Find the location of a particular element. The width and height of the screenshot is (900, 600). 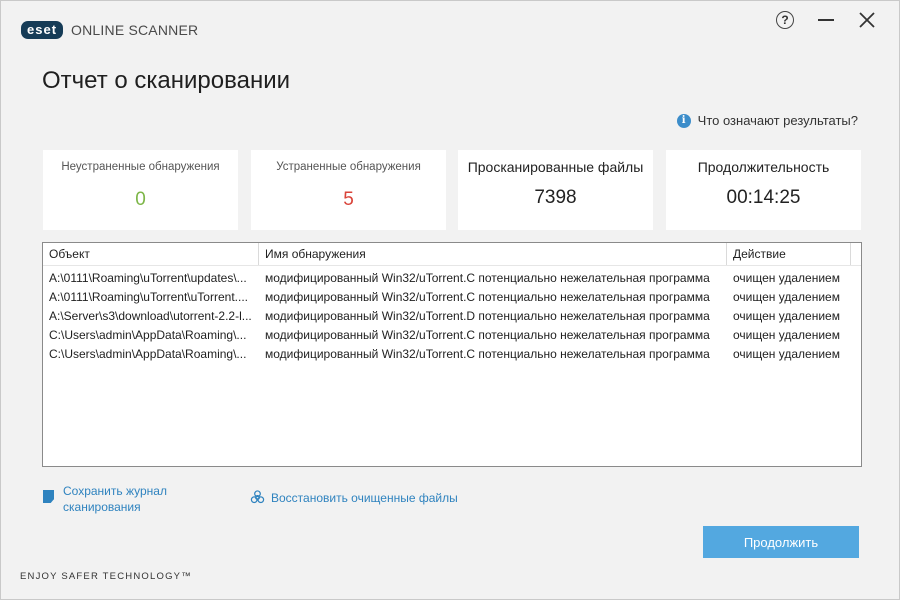

footer-tagline: ENJOY SAFER TECHNOLOGY™ is located at coordinates (106, 576).